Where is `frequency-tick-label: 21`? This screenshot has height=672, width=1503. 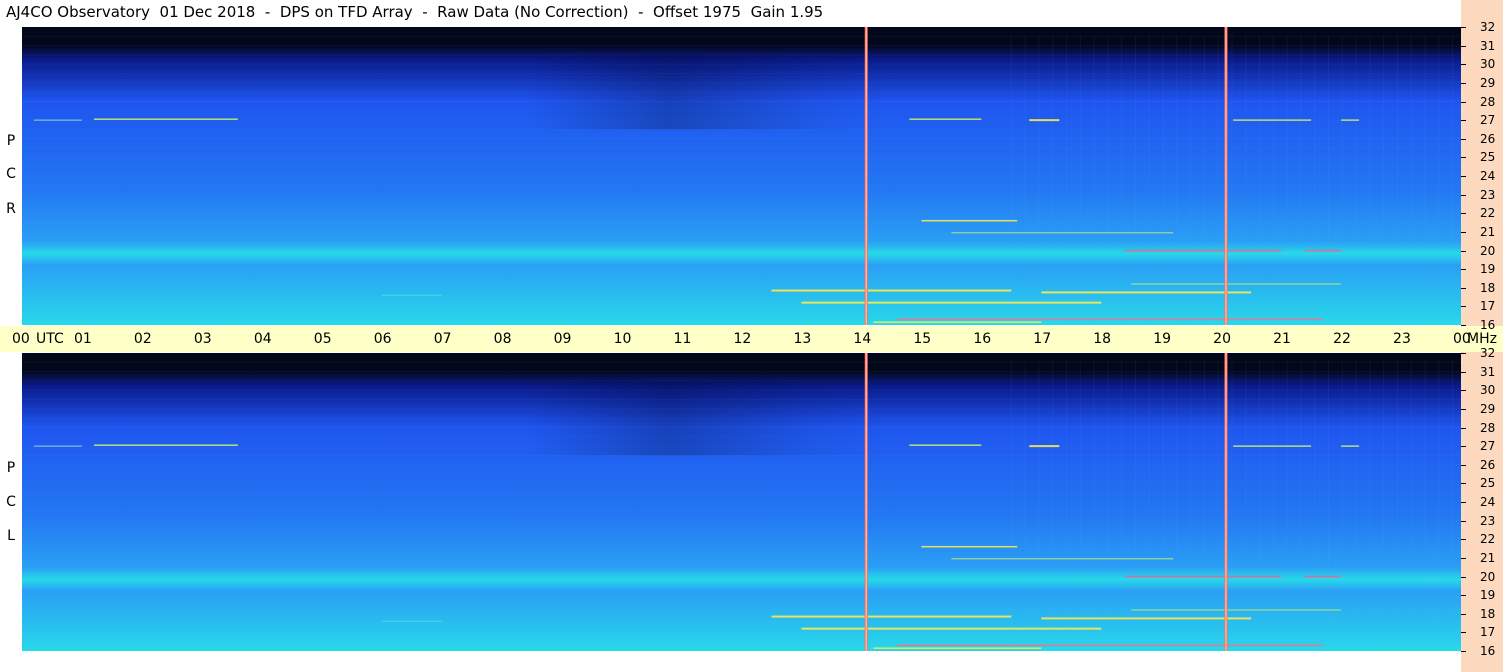
frequency-tick-label: 21 is located at coordinates (1488, 557).